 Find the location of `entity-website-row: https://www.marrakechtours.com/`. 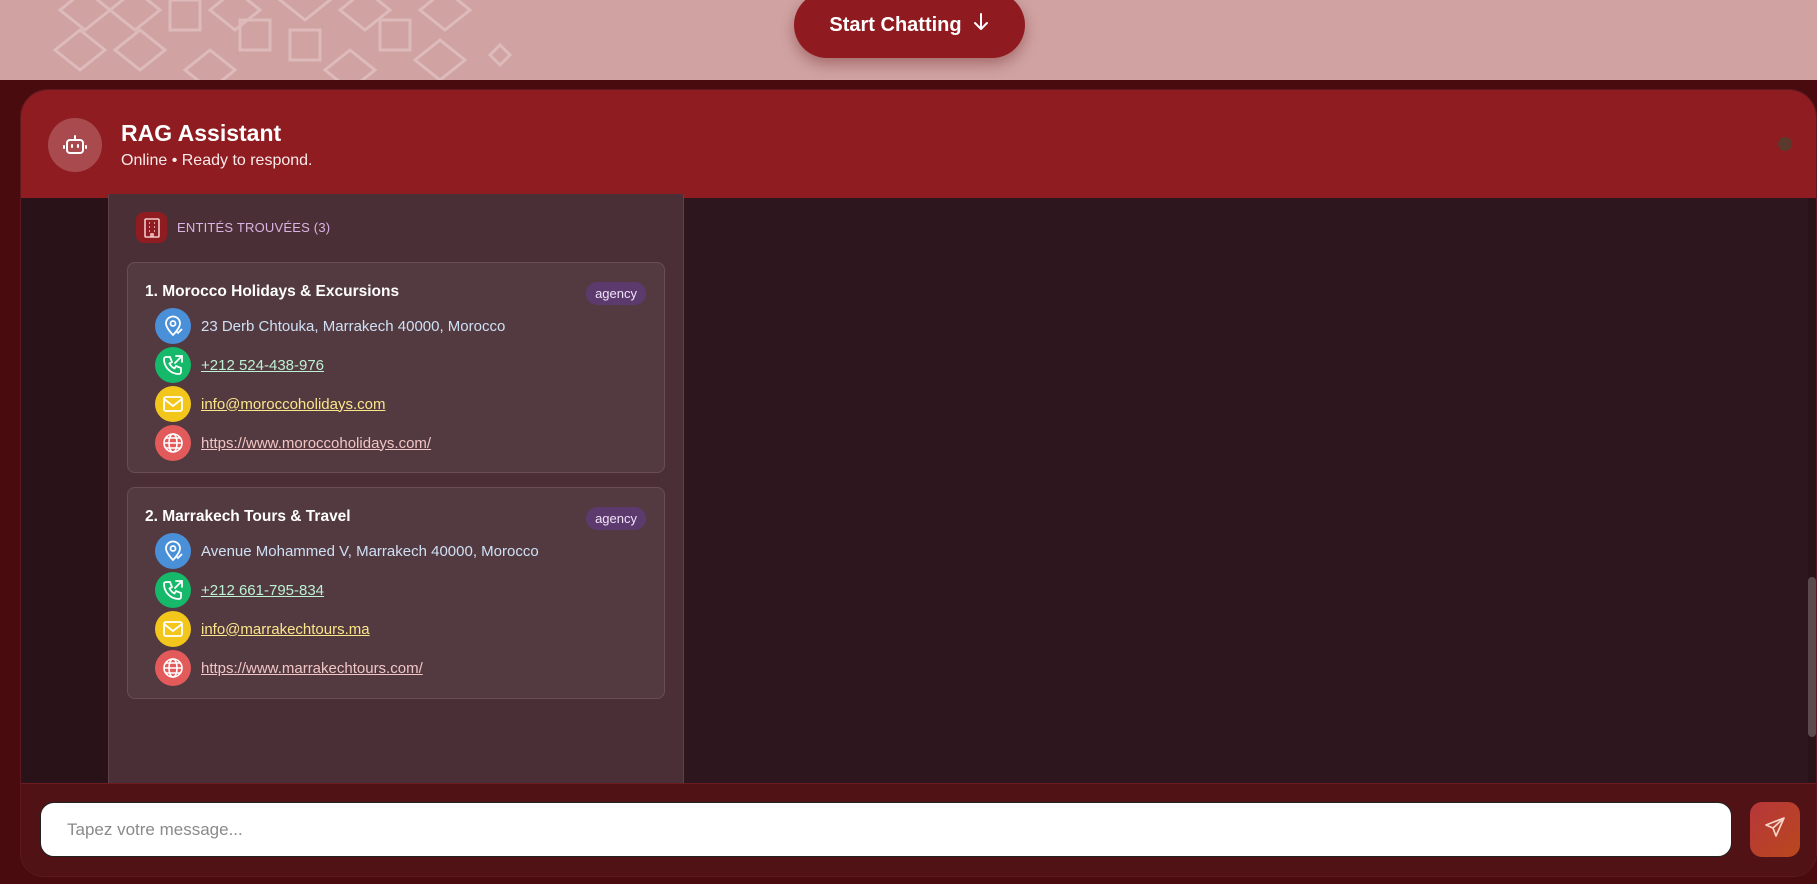

entity-website-row: https://www.marrakechtours.com/ is located at coordinates (289, 668).